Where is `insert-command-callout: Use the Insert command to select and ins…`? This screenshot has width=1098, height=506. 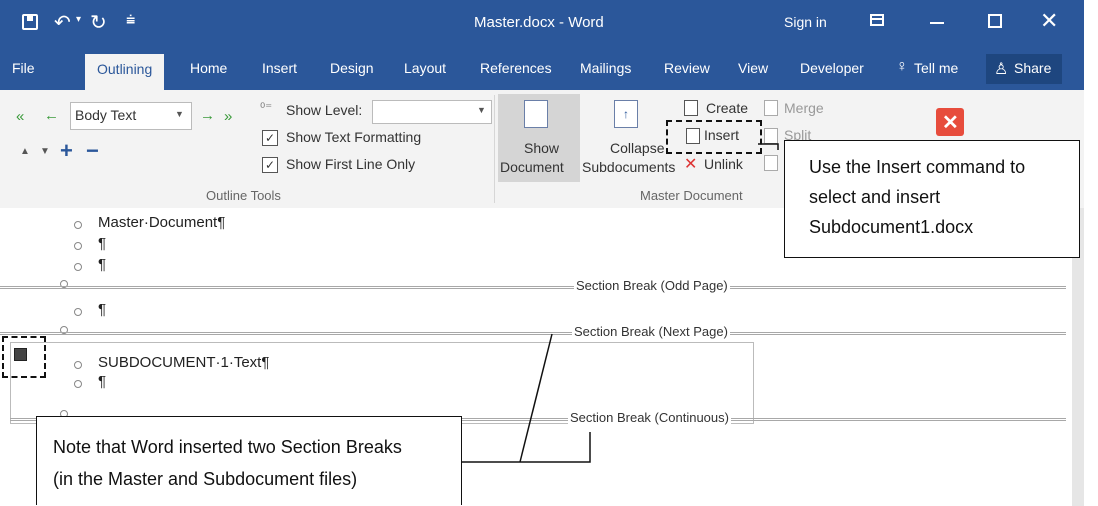 insert-command-callout: Use the Insert command to select and ins… is located at coordinates (932, 199).